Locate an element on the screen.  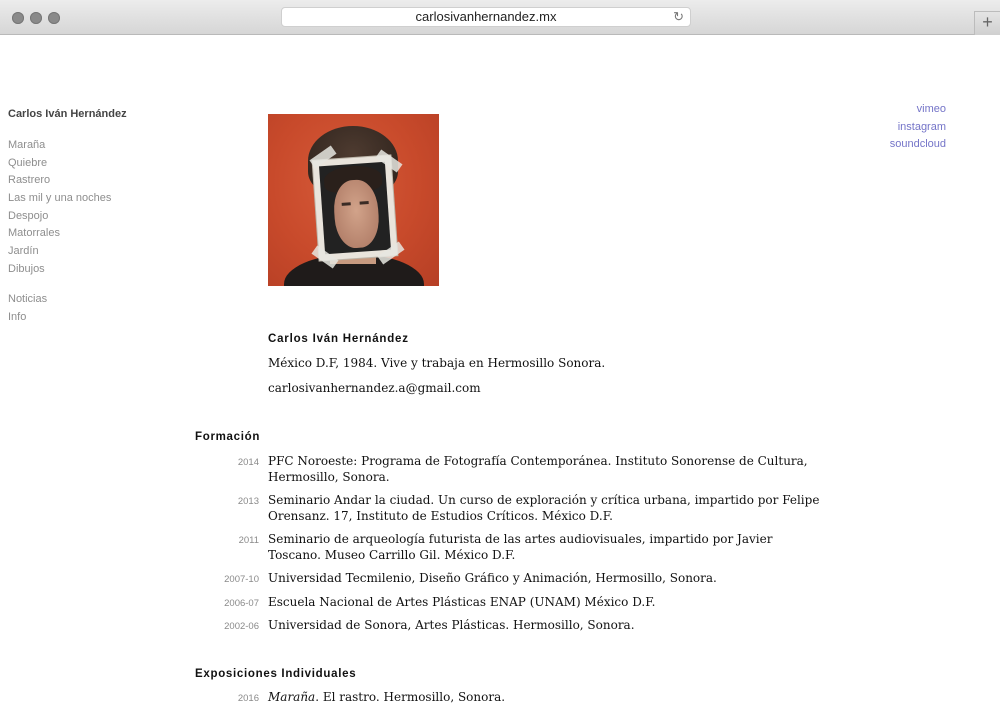
browser-toolbar: carlosivanhernandez.mx ↻ + is located at coordinates (500, 17).